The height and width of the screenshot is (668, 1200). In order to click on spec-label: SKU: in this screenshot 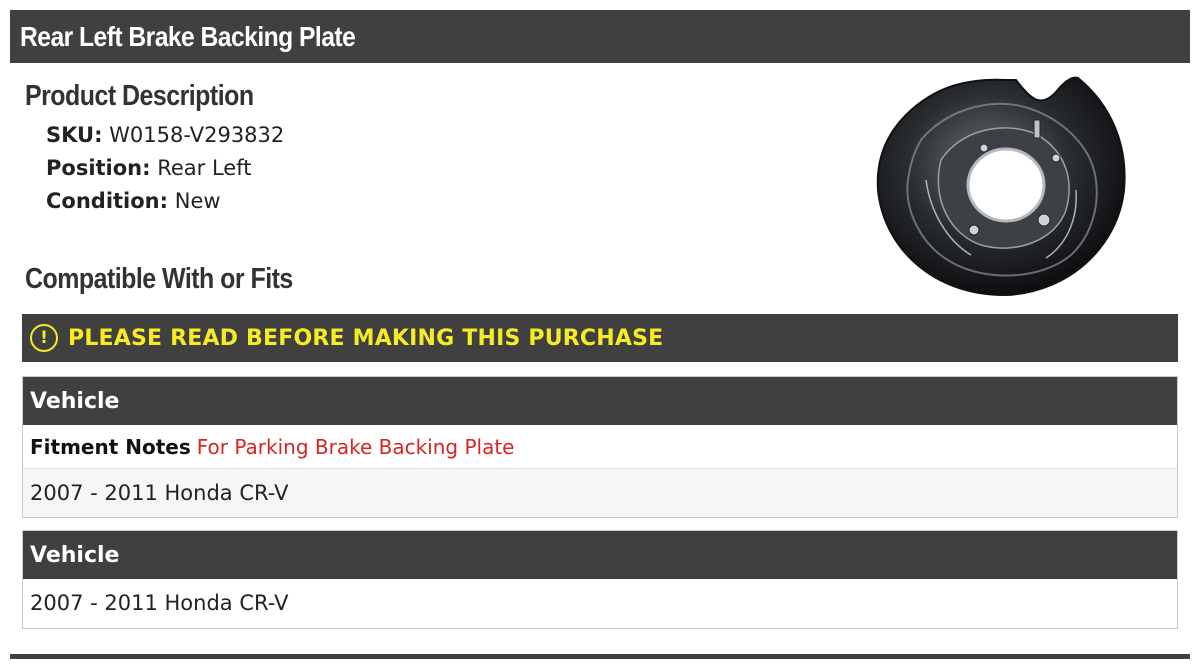, I will do `click(74, 135)`.